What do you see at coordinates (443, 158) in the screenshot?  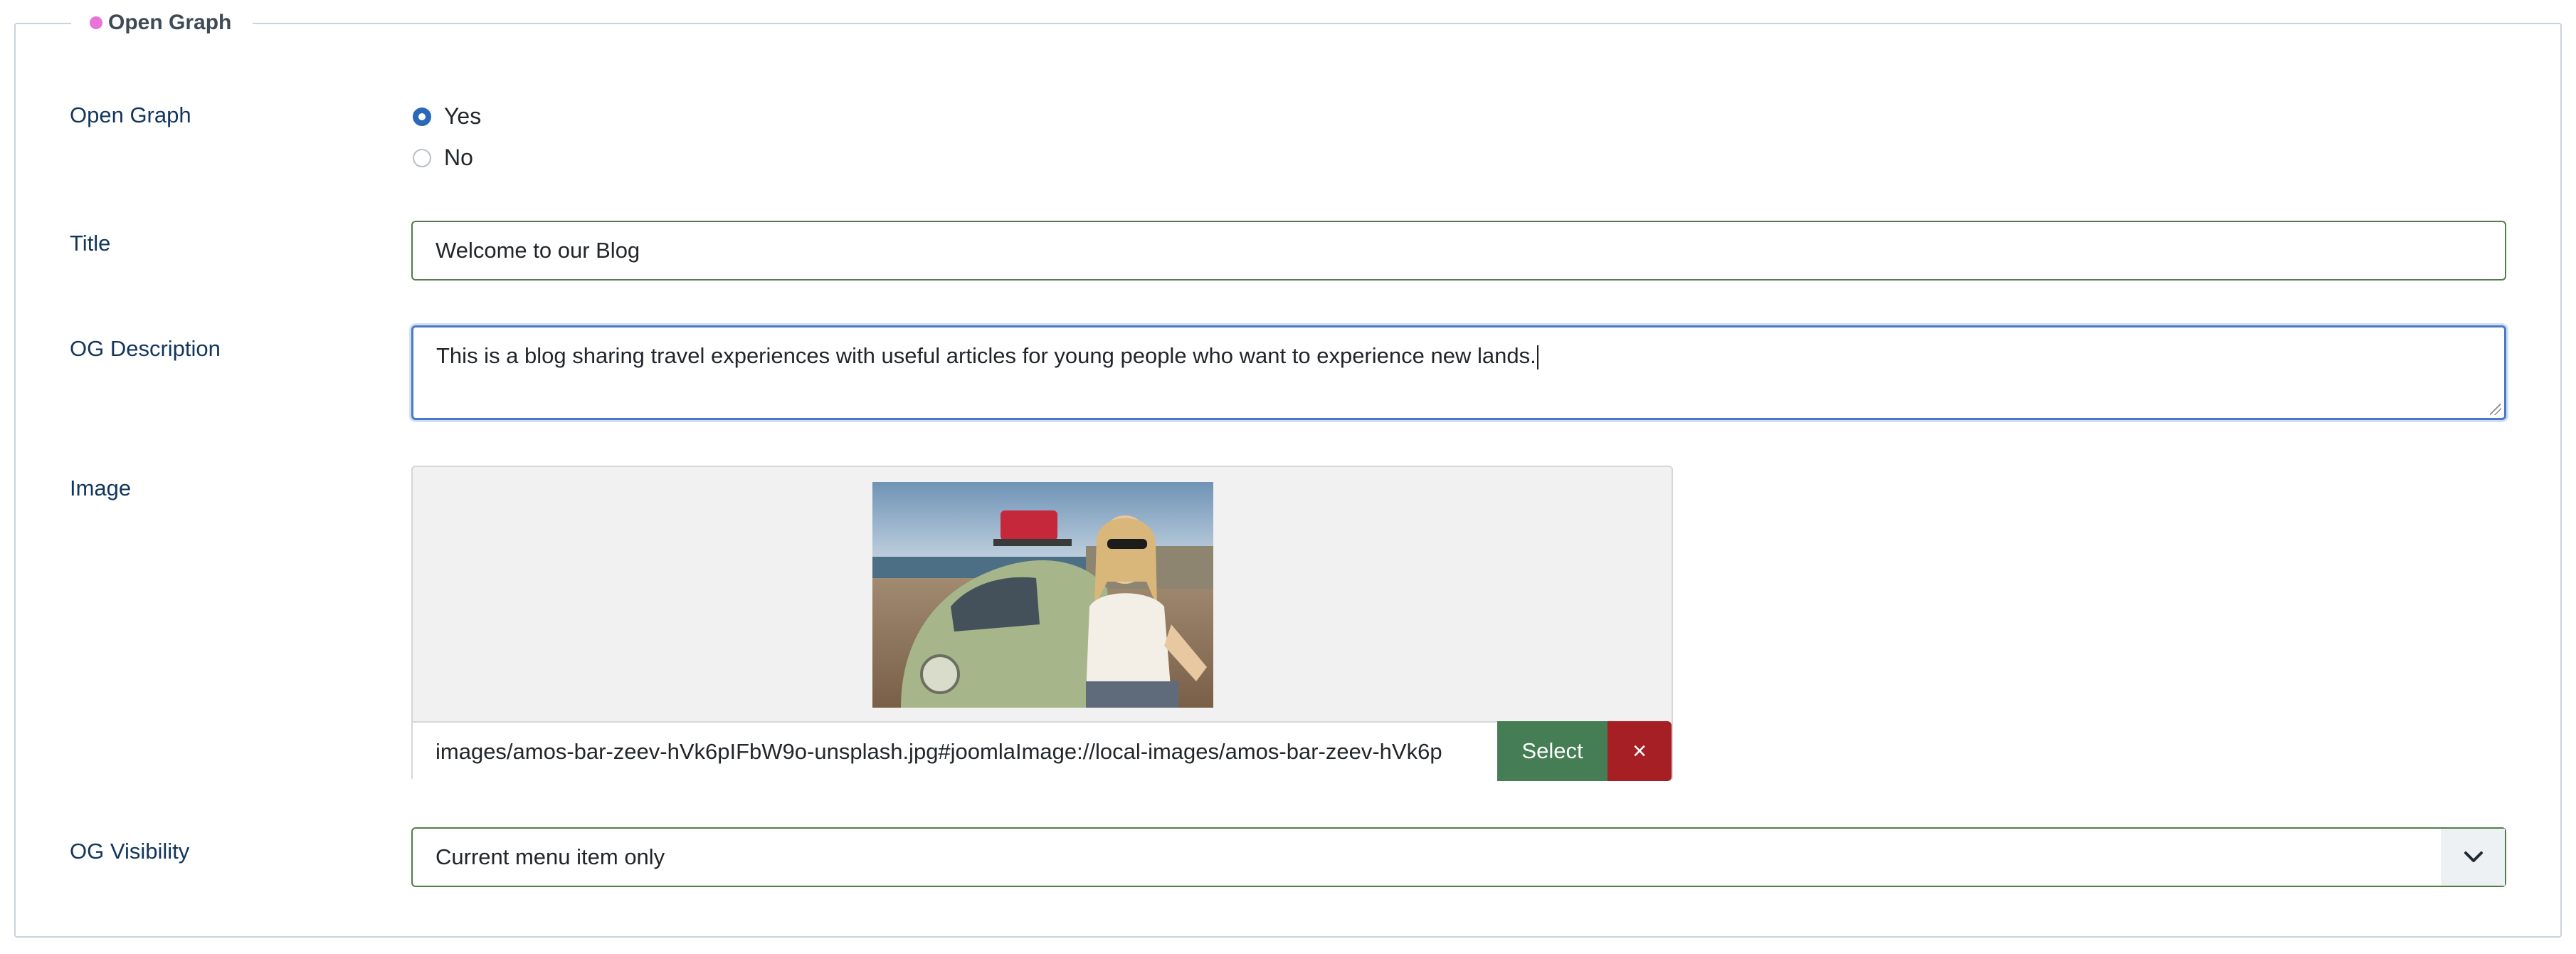 I see `open-graph-no-radio: No` at bounding box center [443, 158].